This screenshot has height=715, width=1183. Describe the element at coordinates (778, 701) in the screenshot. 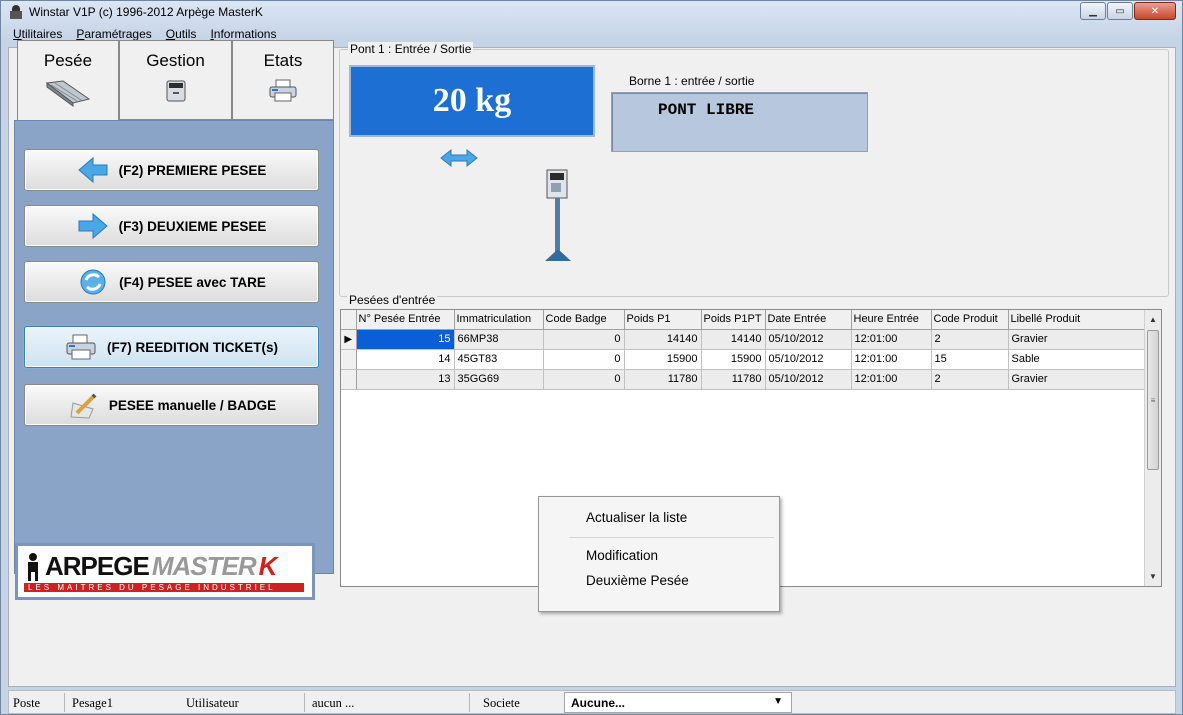

I see `chevron-down-icon: ▼` at that location.